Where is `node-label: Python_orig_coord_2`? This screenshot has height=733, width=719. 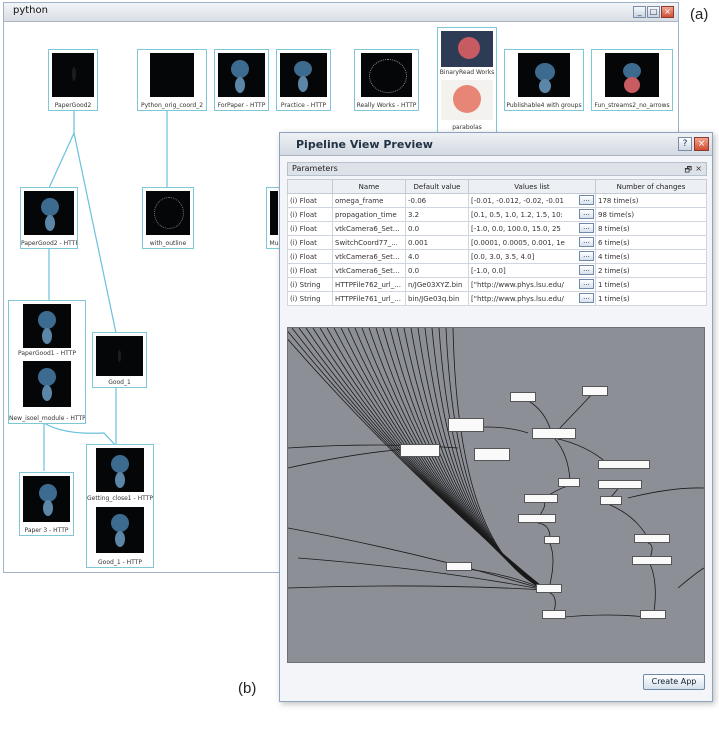
node-label: Python_orig_coord_2 is located at coordinates (172, 105).